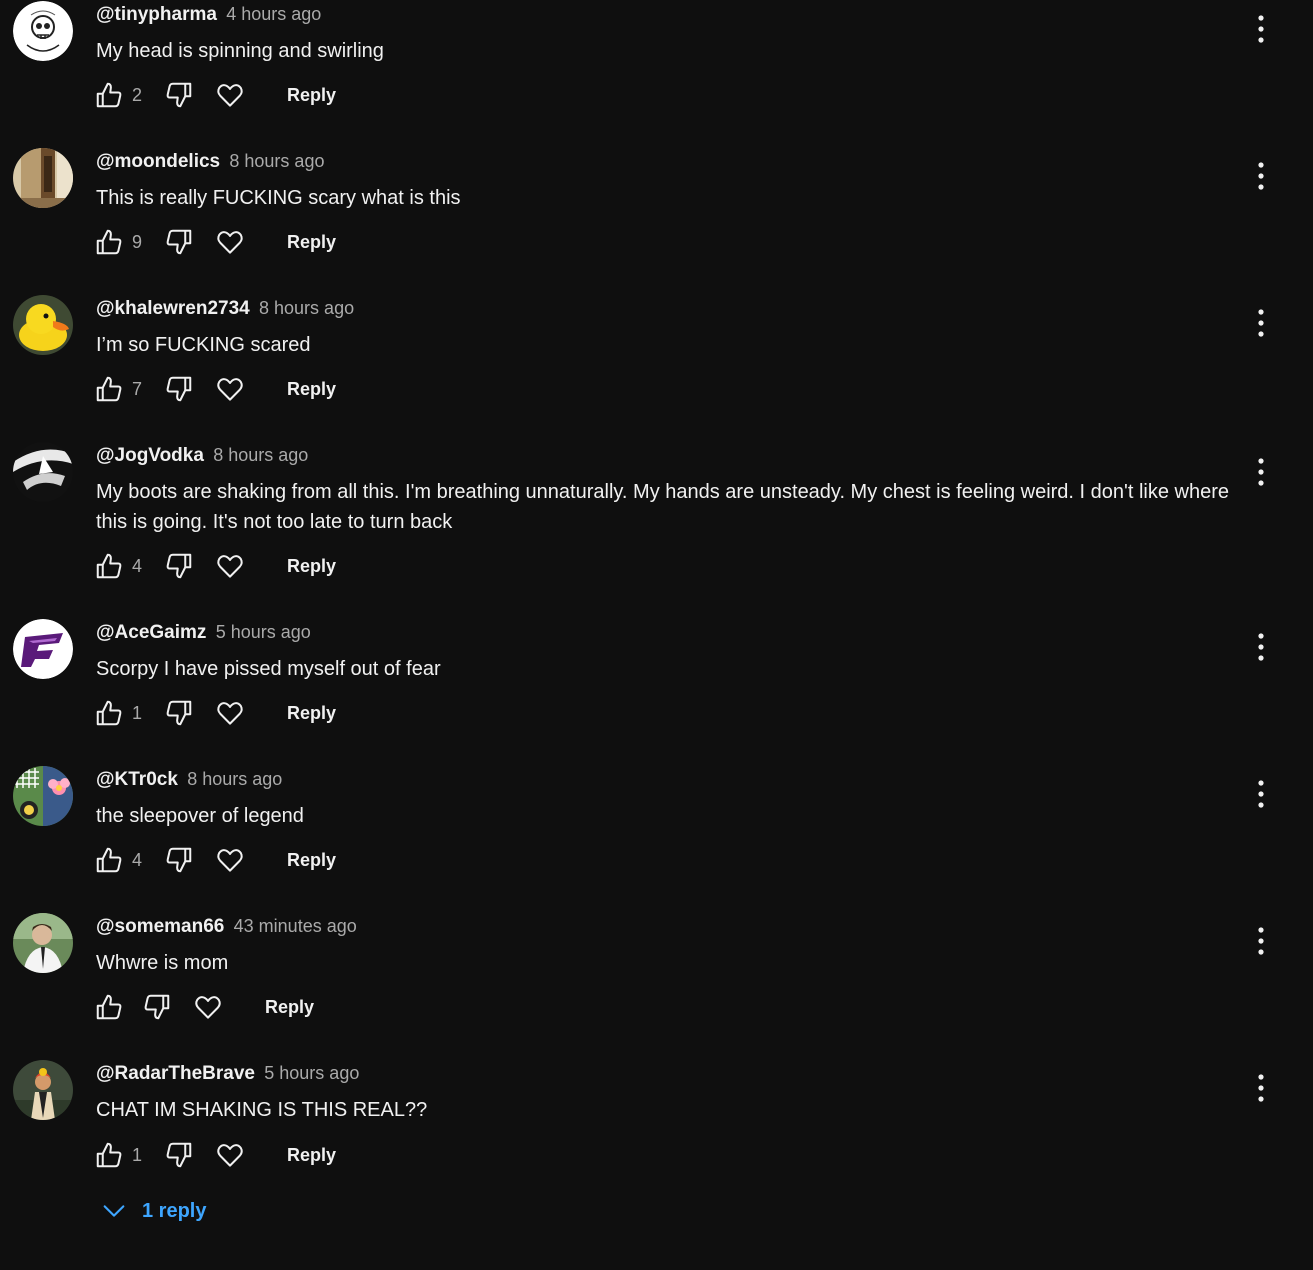 This screenshot has width=1313, height=1270. I want to click on comment-header: @AceGaimz 5 hours ago, so click(203, 632).